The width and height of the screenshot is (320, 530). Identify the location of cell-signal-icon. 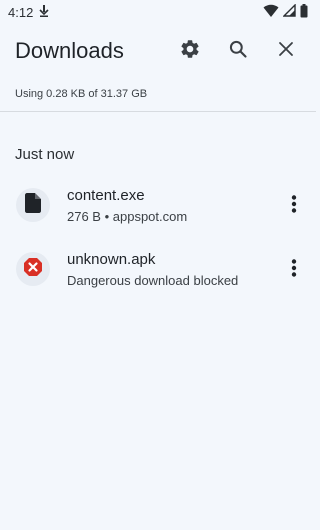
(289, 11).